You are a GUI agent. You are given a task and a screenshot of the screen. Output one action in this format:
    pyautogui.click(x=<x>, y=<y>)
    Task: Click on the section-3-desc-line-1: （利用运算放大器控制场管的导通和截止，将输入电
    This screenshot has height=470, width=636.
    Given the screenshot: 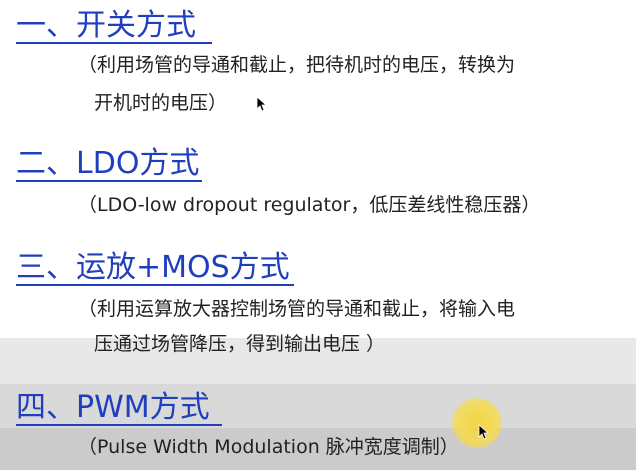 What is the action you would take?
    pyautogui.click(x=297, y=309)
    